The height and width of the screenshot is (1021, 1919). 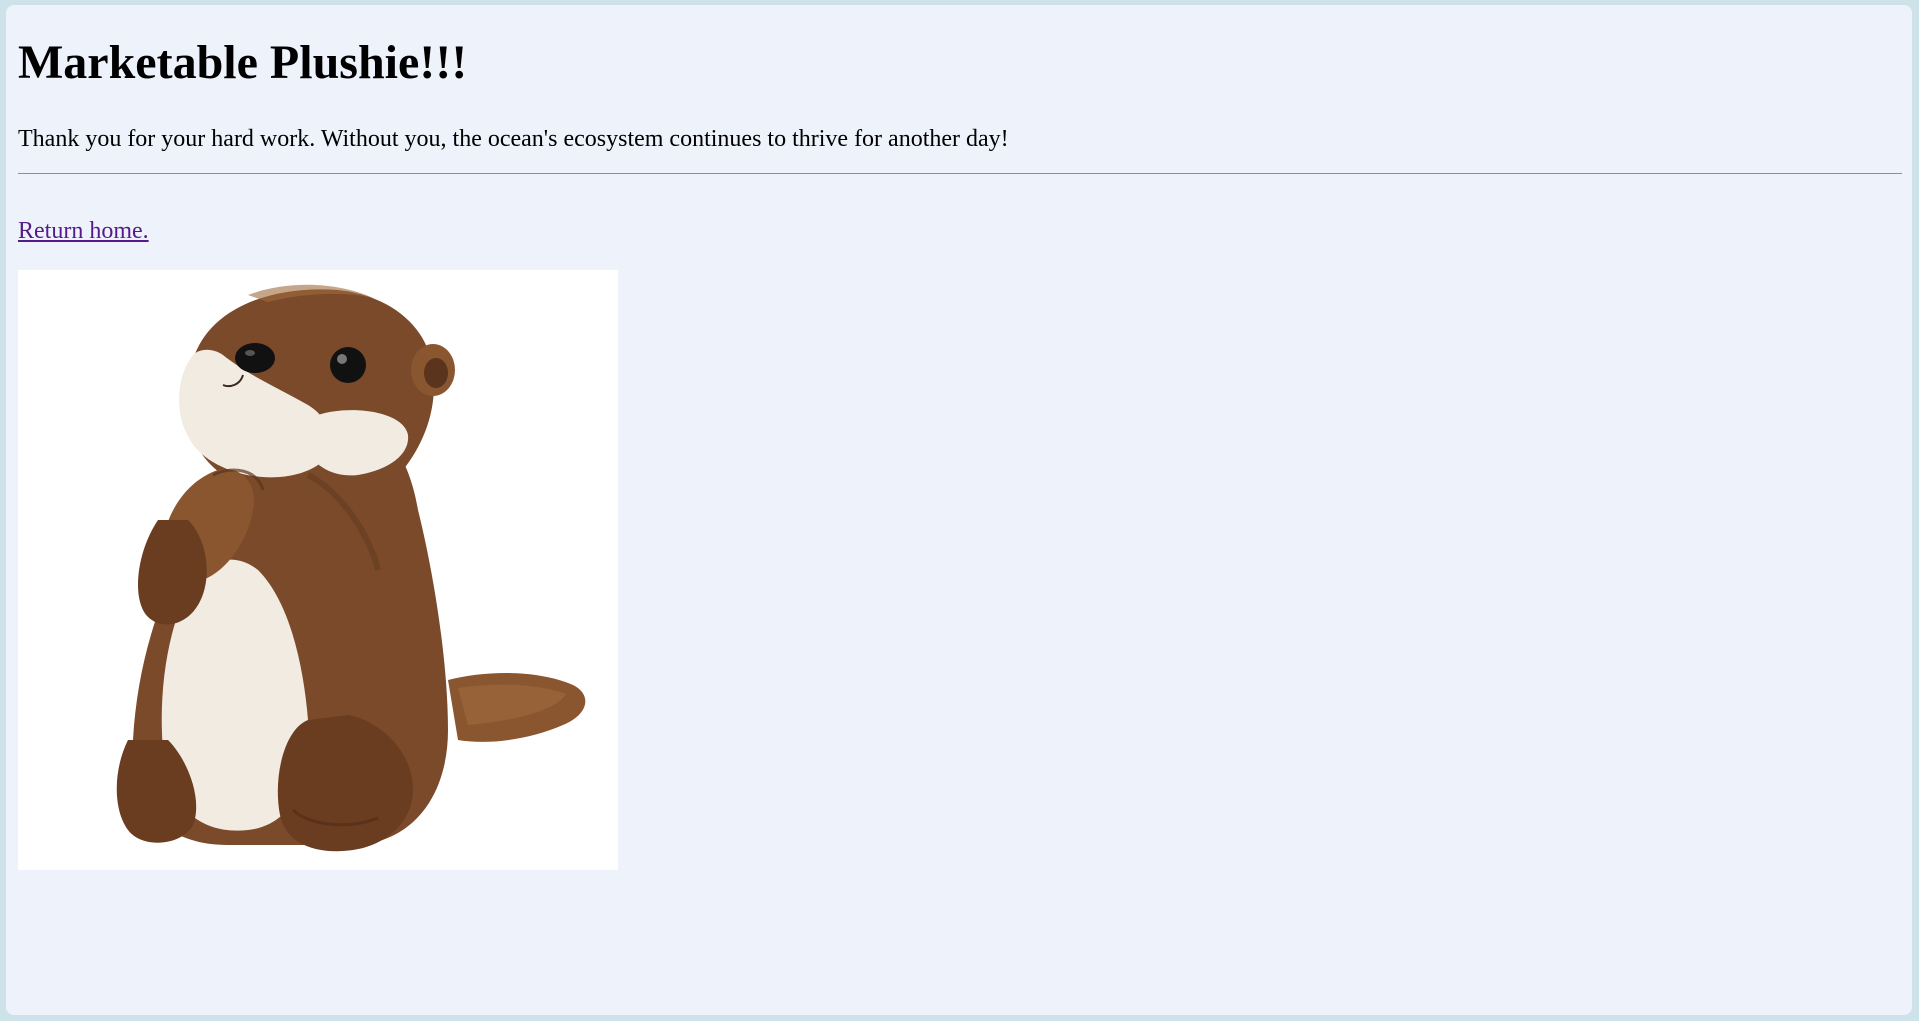 I want to click on horizontal-divider, so click(x=960, y=173).